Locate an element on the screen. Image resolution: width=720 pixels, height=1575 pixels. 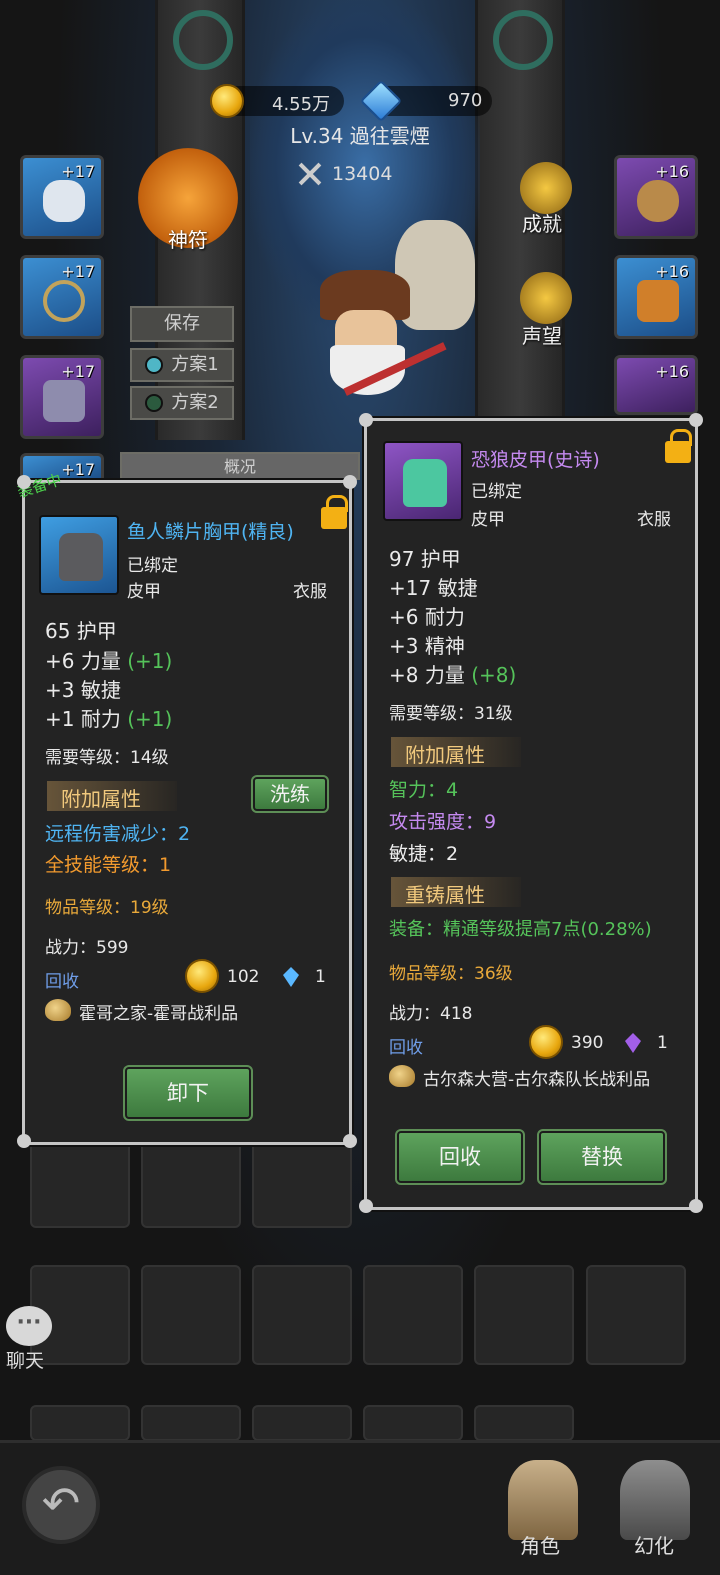
achievement-icon is located at coordinates (546, 188).